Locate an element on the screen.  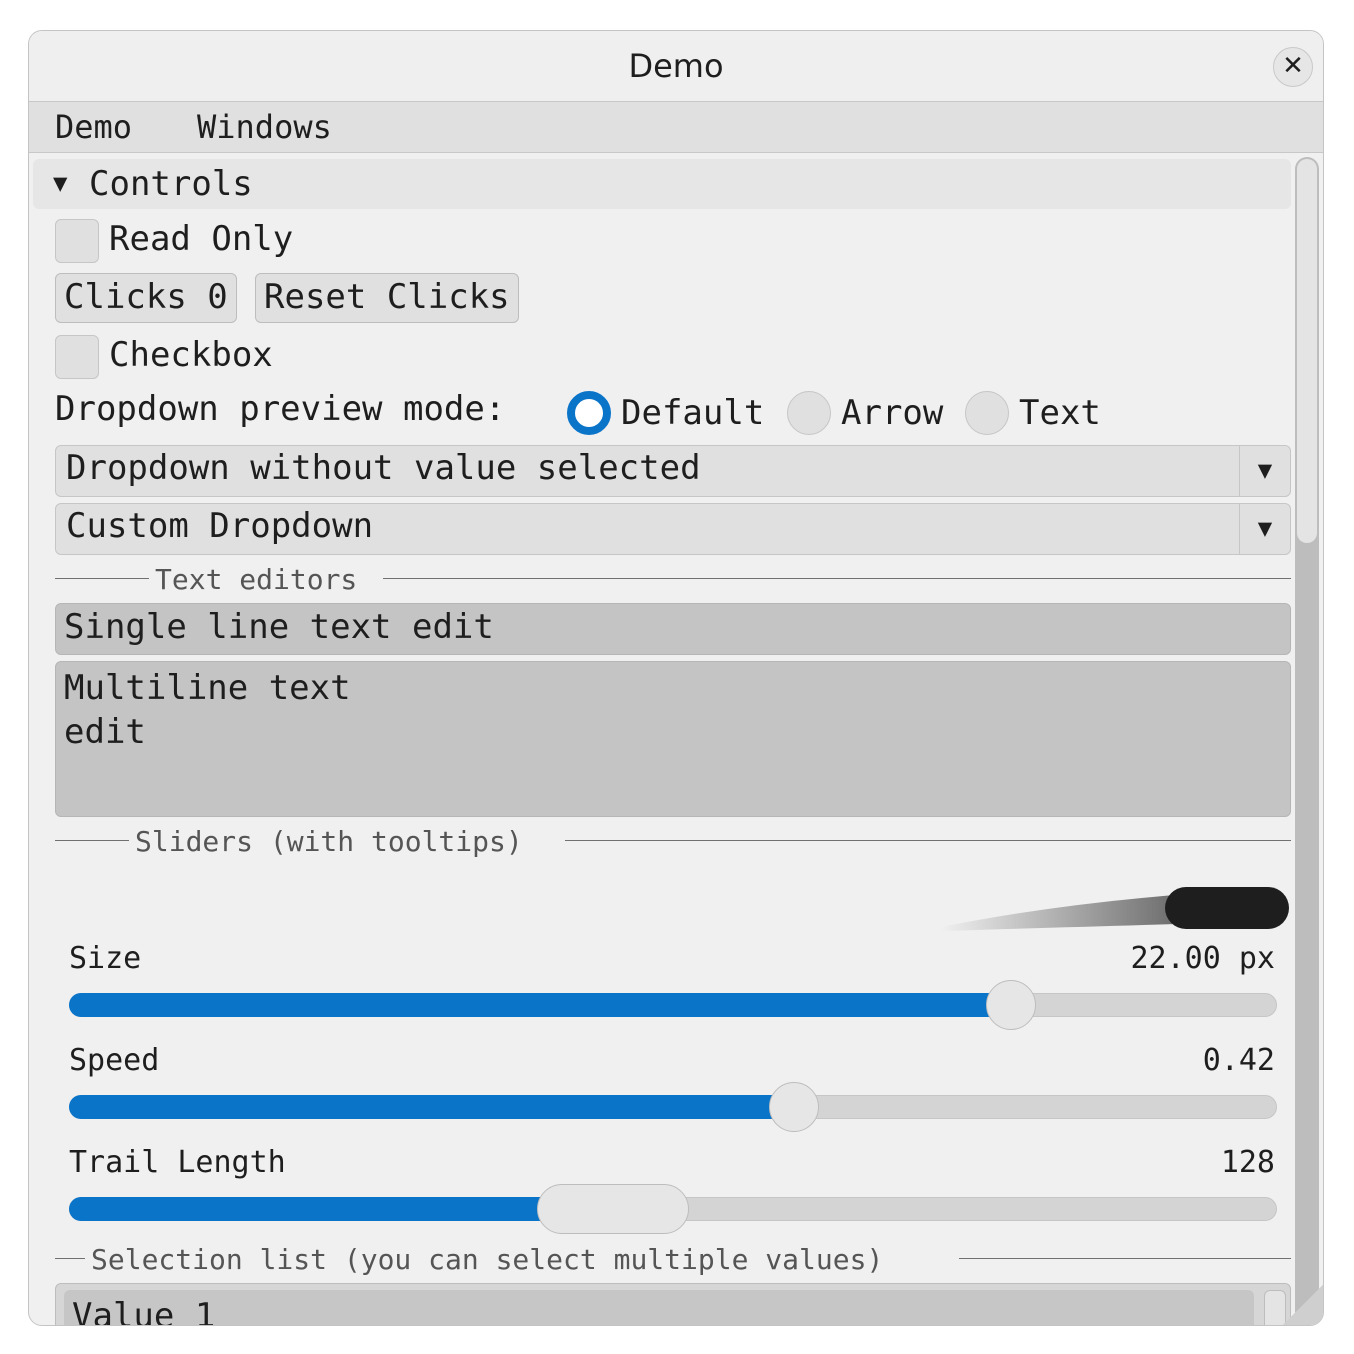
window-title: Demo is located at coordinates (676, 66).